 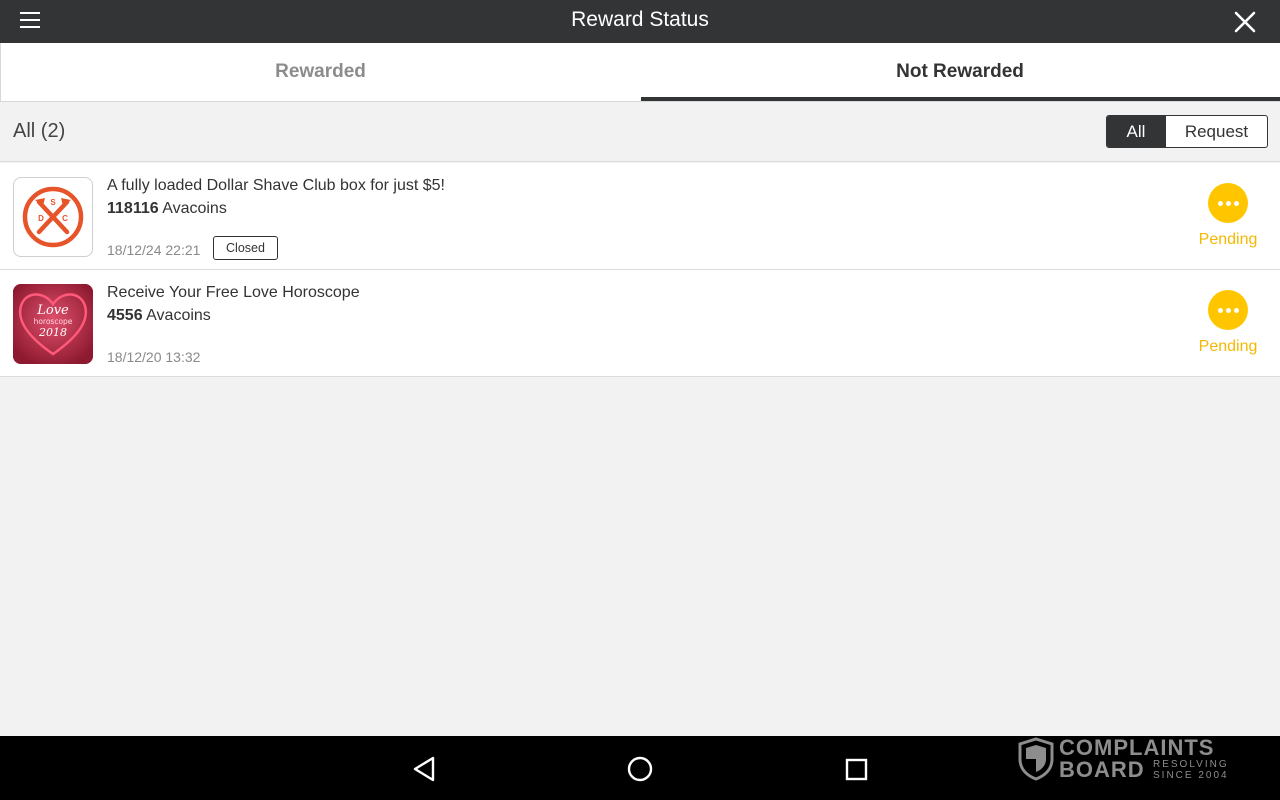 What do you see at coordinates (1136, 131) in the screenshot?
I see `filter-all-button: All` at bounding box center [1136, 131].